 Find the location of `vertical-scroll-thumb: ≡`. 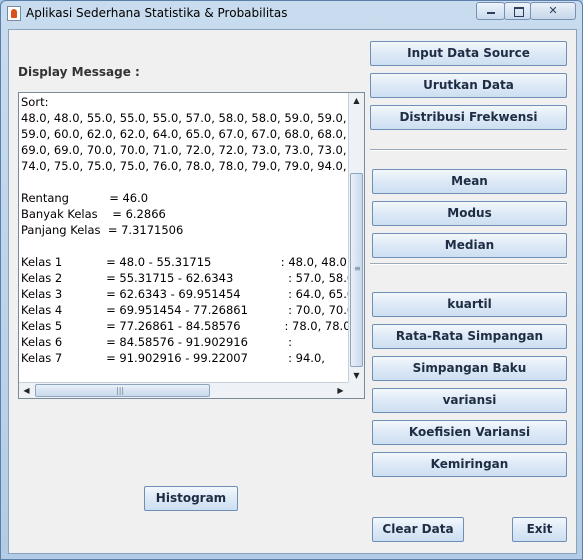

vertical-scroll-thumb: ≡ is located at coordinates (356, 270).